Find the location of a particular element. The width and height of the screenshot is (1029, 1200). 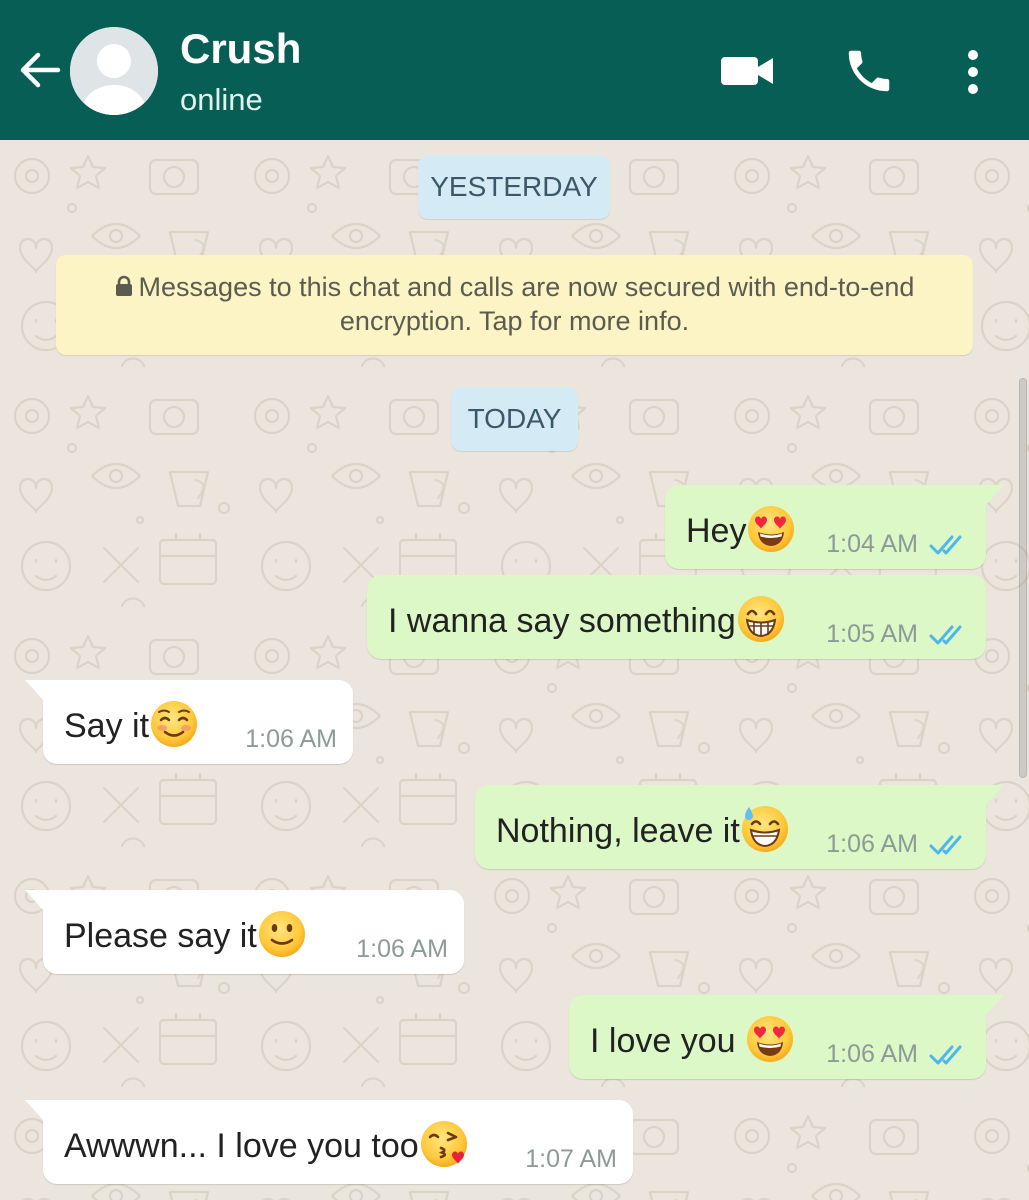

slightly-smiling-emoji-icon is located at coordinates (281, 934).